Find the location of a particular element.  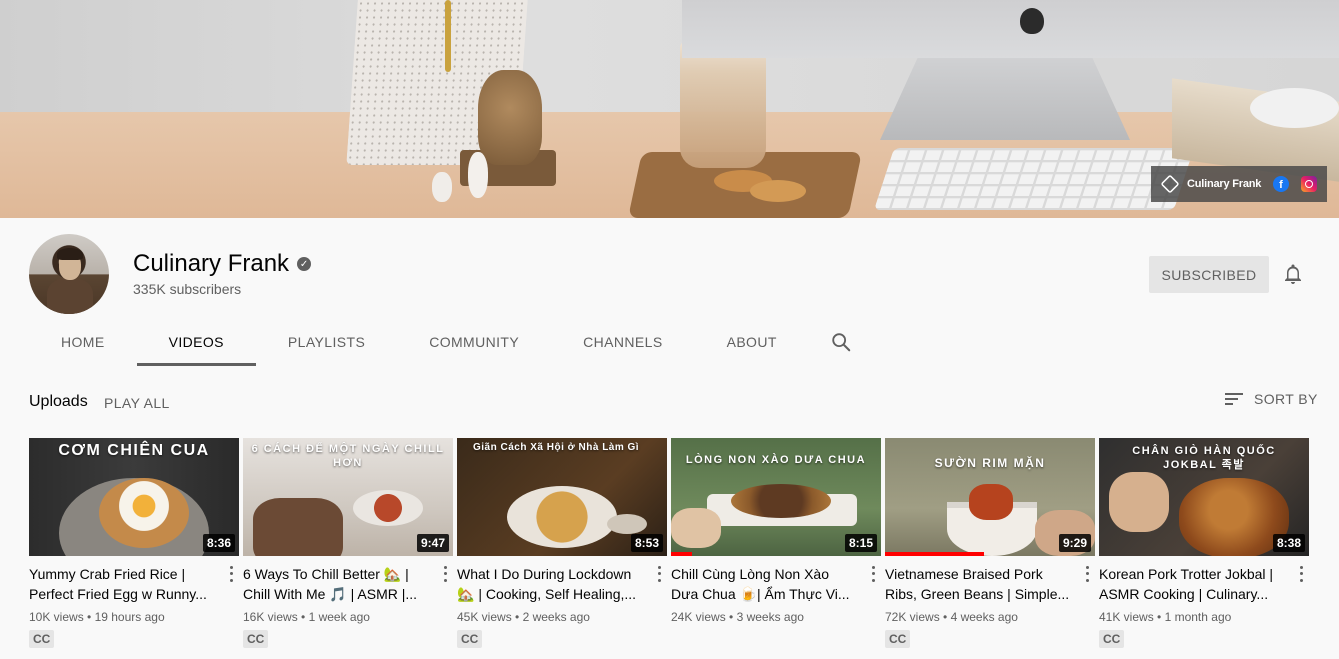

search-icon is located at coordinates (841, 342).